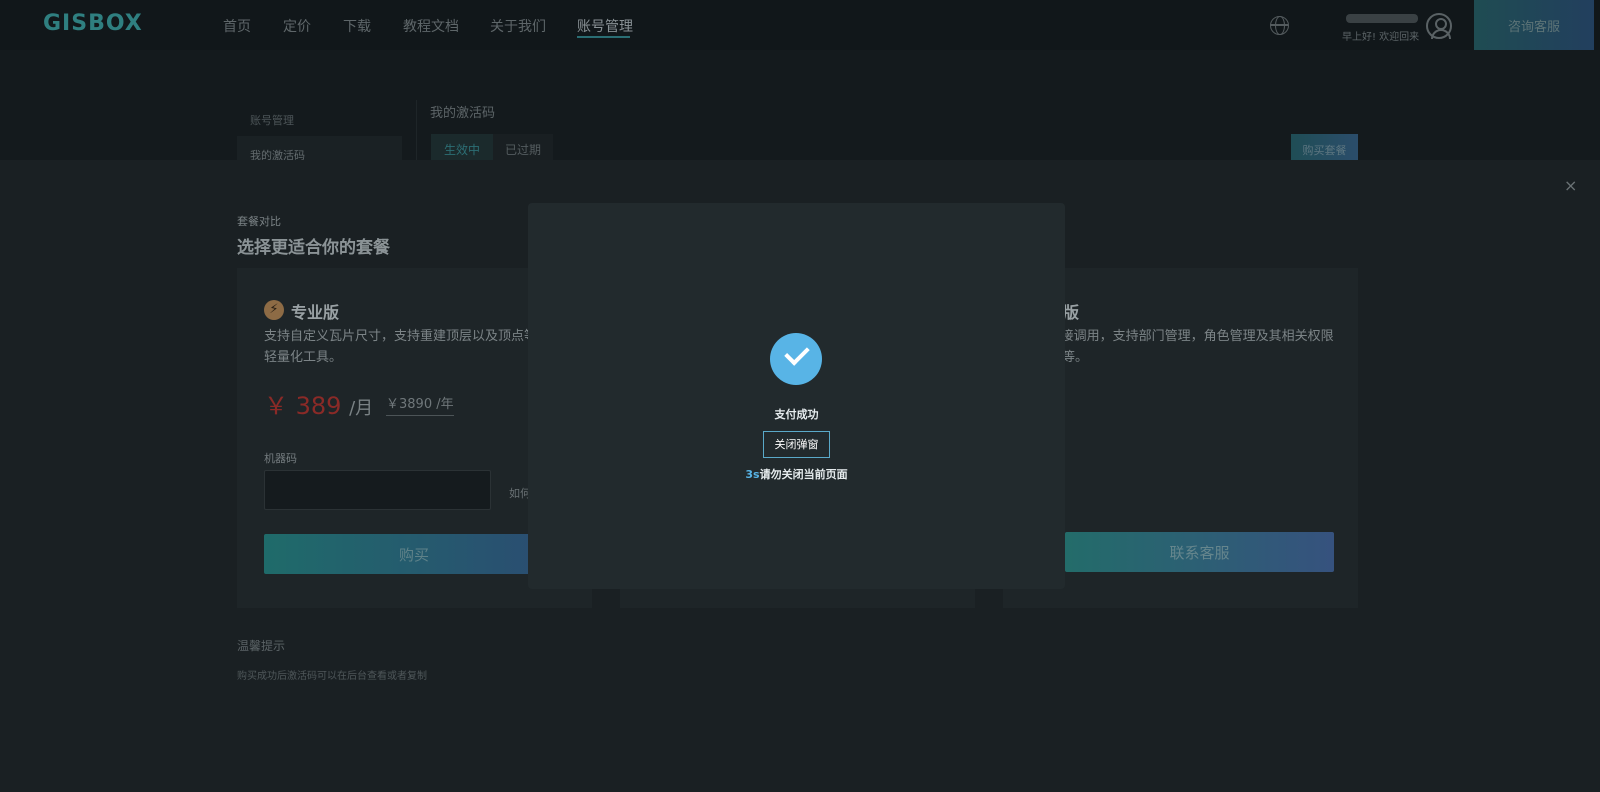 The height and width of the screenshot is (792, 1600). What do you see at coordinates (272, 120) in the screenshot?
I see `sidebar-title: 账号管理` at bounding box center [272, 120].